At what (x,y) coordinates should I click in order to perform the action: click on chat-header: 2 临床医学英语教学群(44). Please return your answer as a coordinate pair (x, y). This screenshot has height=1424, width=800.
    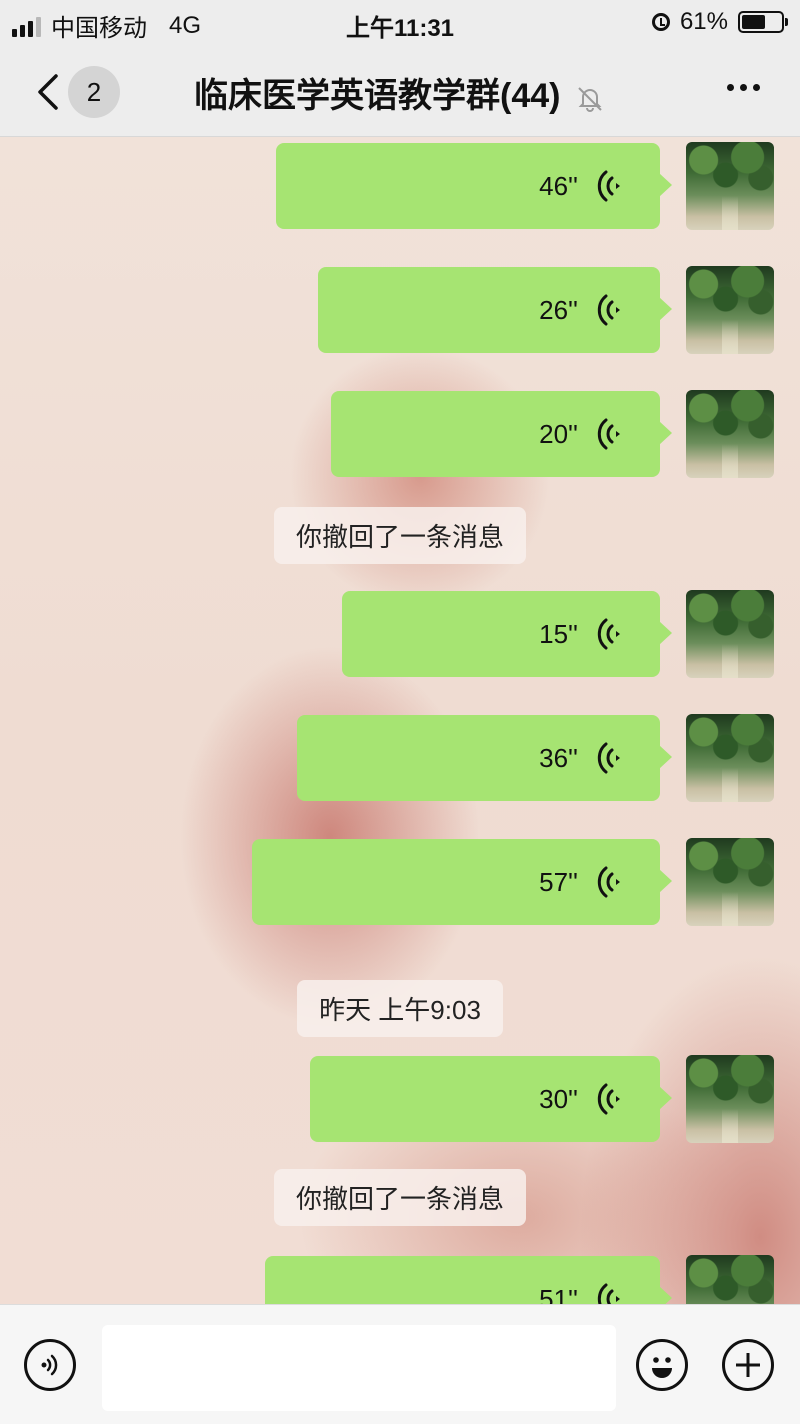
    Looking at the image, I should click on (400, 92).